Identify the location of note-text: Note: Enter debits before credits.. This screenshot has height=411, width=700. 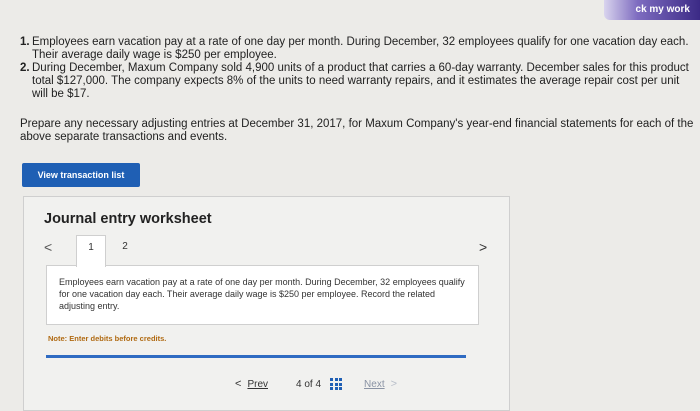
(107, 338).